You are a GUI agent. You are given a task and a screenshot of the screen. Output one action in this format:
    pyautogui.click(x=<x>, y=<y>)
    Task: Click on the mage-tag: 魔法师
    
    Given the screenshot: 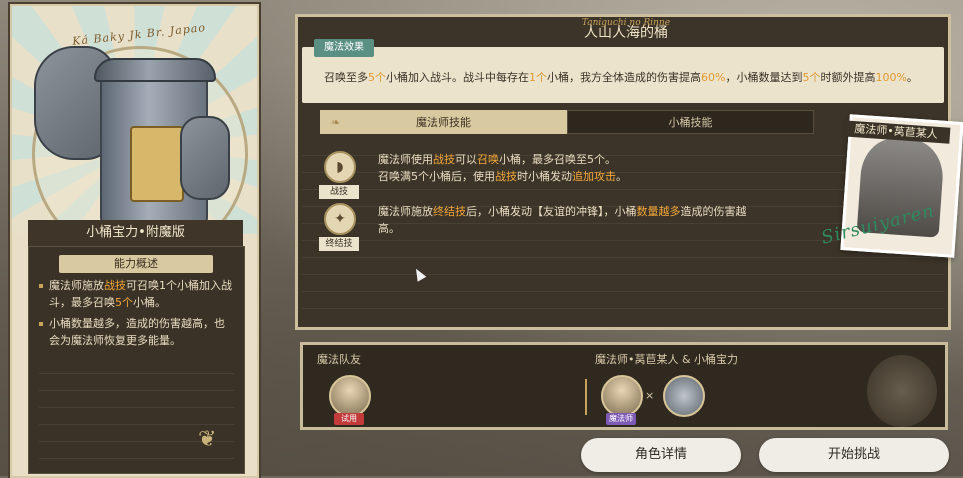 What is the action you would take?
    pyautogui.click(x=621, y=419)
    